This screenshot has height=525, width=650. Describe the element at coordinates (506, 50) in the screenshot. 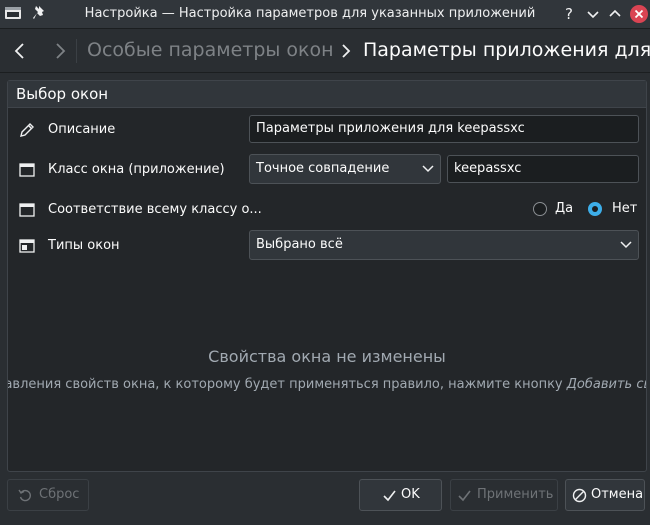

I see `breadcrumb-current: Параметры приложения для` at that location.